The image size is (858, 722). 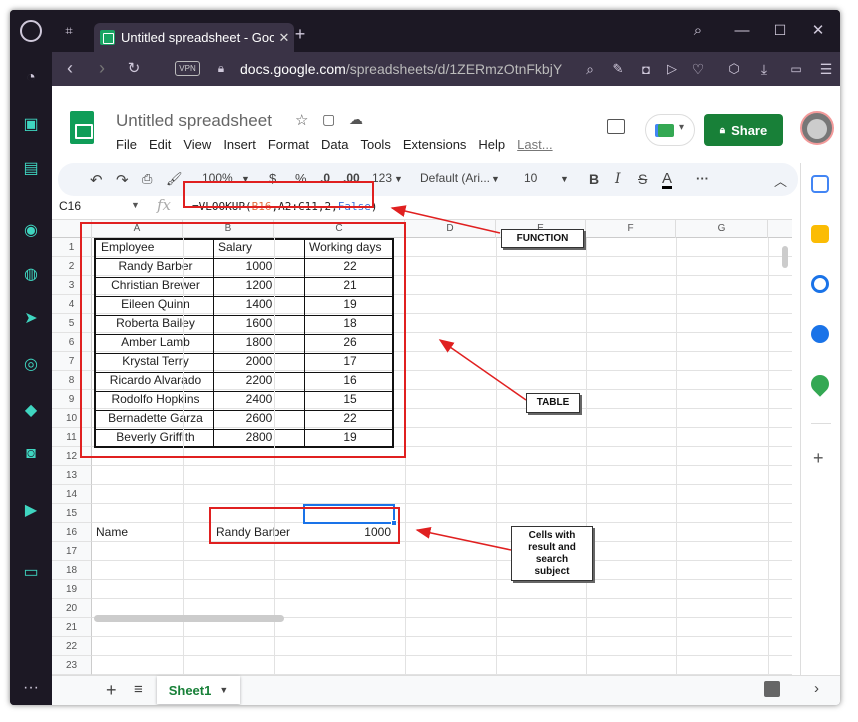 What do you see at coordinates (616, 126) in the screenshot?
I see `comments-icon` at bounding box center [616, 126].